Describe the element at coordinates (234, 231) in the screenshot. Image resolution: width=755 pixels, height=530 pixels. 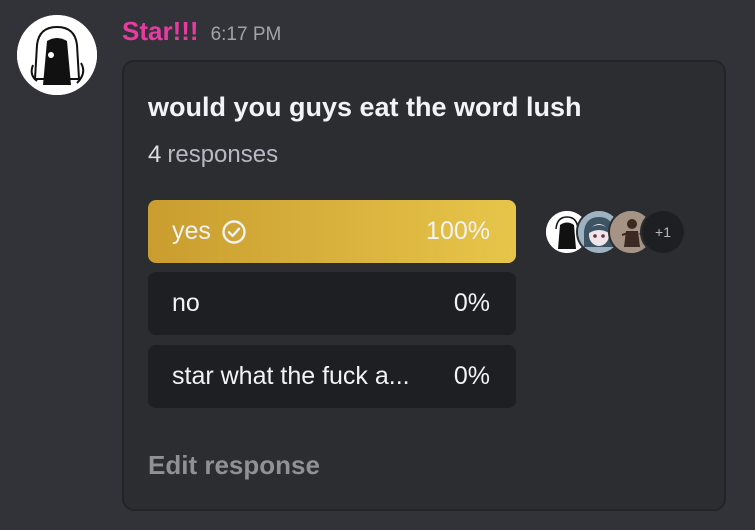
I see `check-circle-icon` at that location.